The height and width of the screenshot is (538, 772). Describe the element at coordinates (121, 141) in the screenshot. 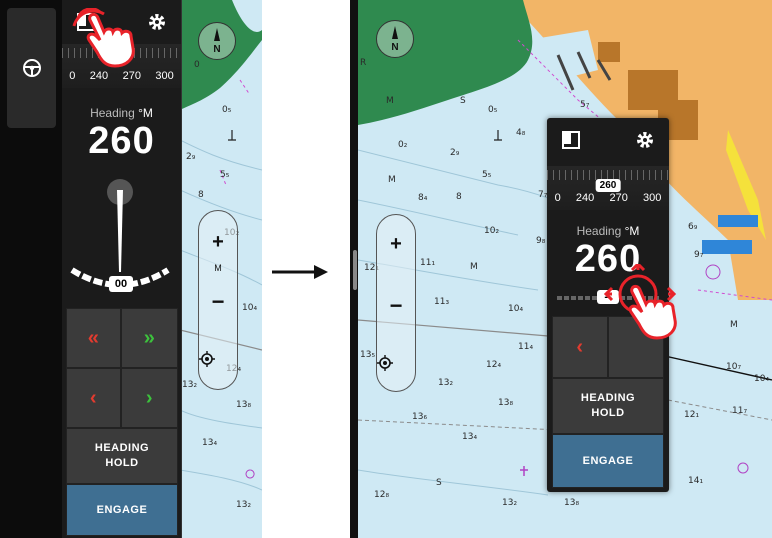

I see `heading-value: 260` at that location.